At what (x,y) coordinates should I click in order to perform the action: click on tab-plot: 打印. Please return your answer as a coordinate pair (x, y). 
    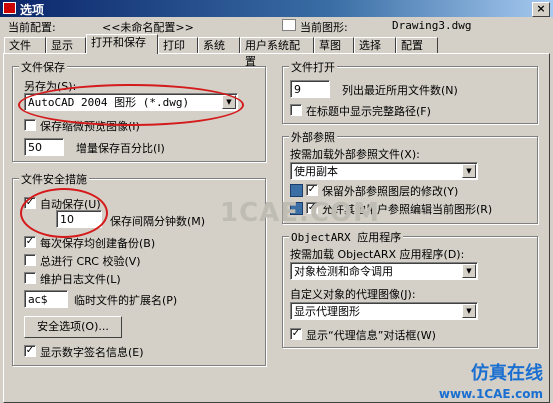
    Looking at the image, I should click on (178, 45).